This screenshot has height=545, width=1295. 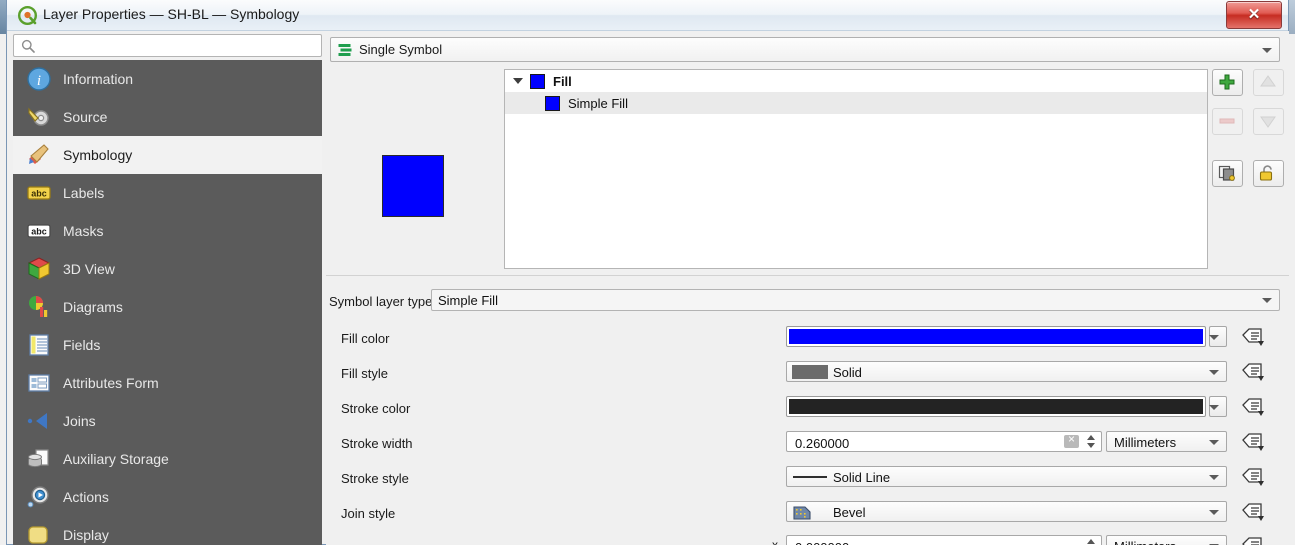 I want to click on arrow-down-icon, so click(x=1268, y=122).